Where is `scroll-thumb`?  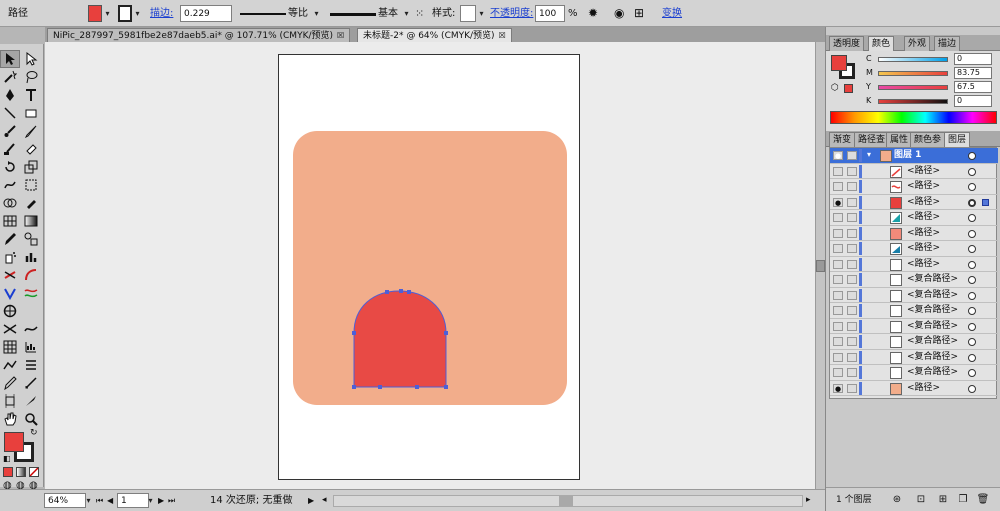
scroll-thumb is located at coordinates (820, 266).